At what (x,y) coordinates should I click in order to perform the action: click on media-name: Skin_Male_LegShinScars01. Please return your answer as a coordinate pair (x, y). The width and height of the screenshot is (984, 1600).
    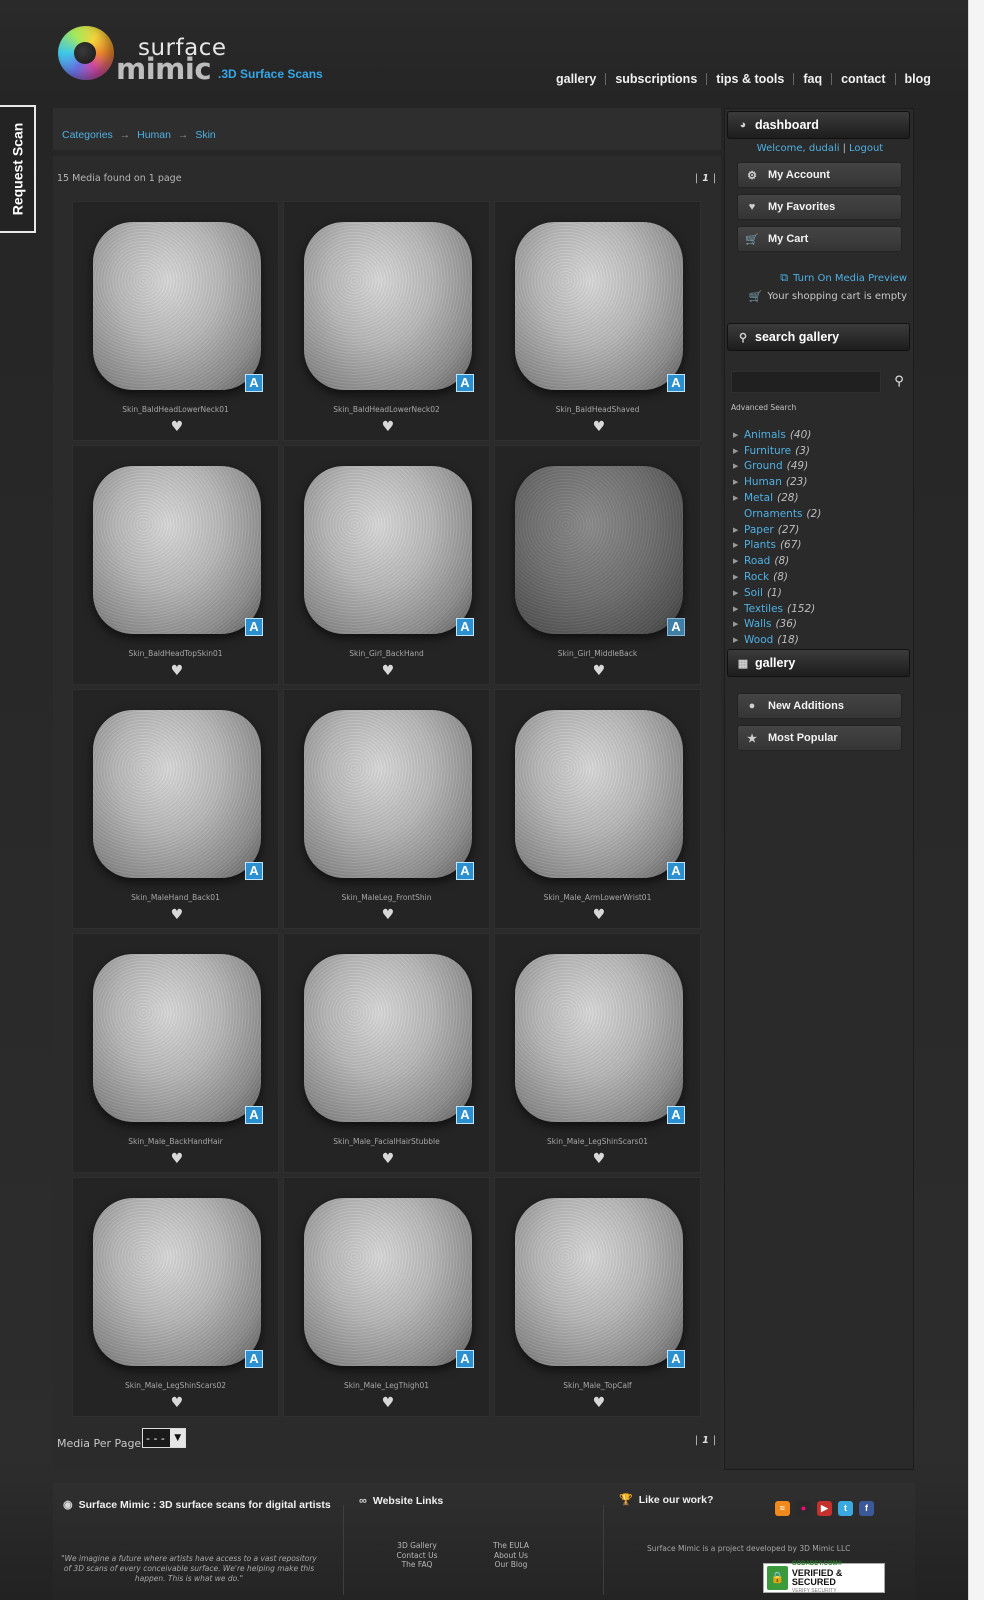
    Looking at the image, I should click on (597, 1141).